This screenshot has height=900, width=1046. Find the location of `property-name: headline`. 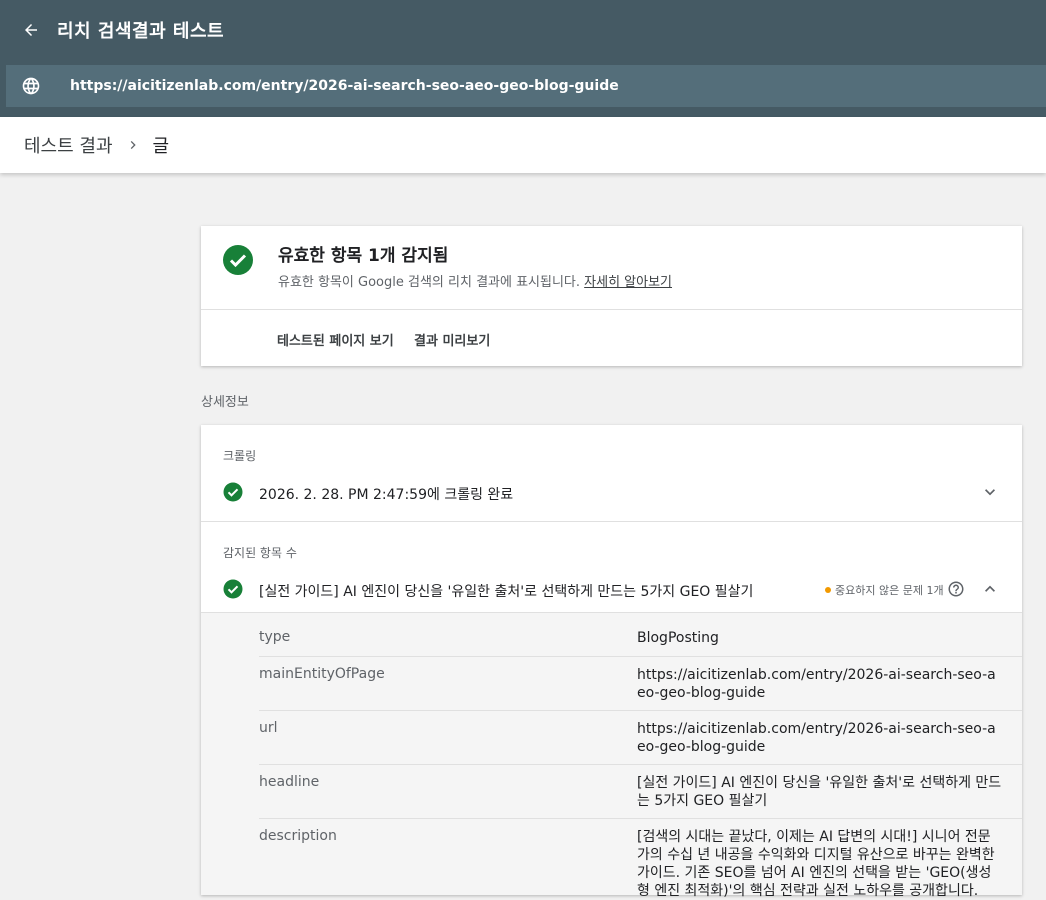

property-name: headline is located at coordinates (289, 782).